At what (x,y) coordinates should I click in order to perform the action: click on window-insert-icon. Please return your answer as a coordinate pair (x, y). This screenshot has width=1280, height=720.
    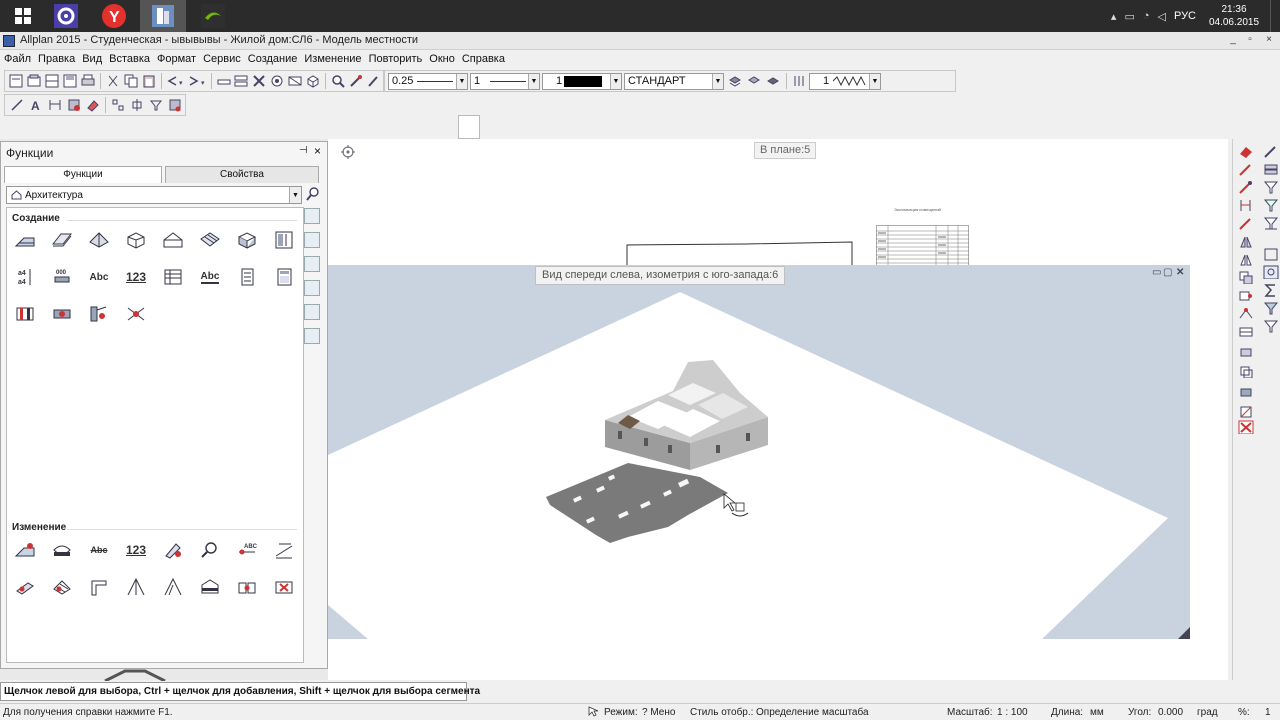
    Looking at the image, I should click on (25, 314).